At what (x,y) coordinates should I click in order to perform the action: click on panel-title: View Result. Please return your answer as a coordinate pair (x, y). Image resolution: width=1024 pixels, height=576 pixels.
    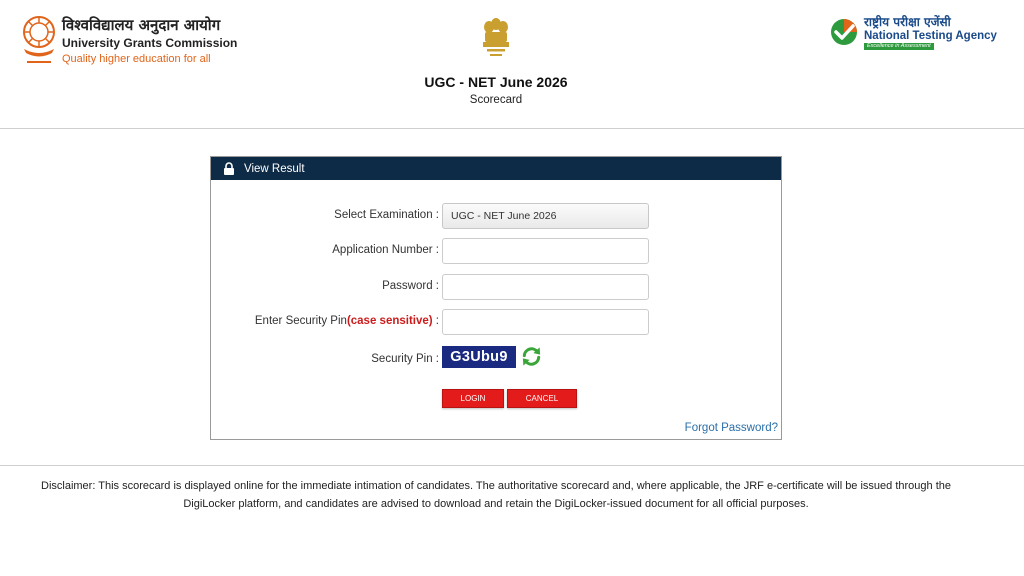
    Looking at the image, I should click on (274, 168).